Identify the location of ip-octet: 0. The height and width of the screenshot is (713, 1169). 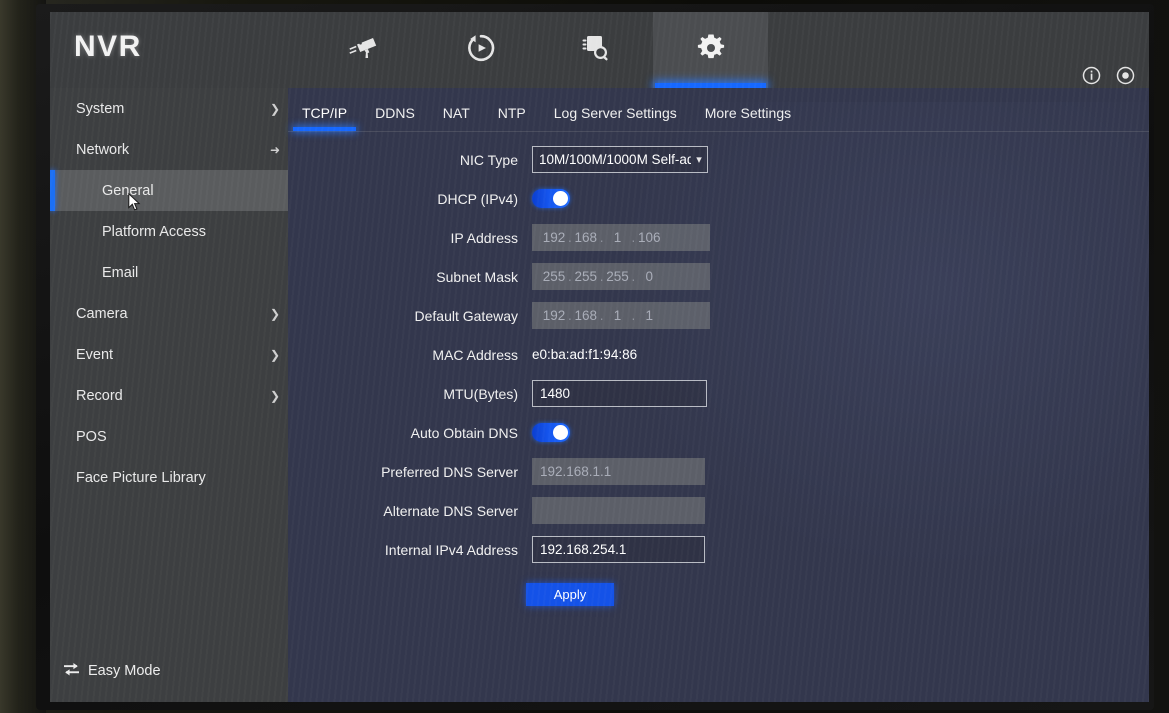
(649, 276).